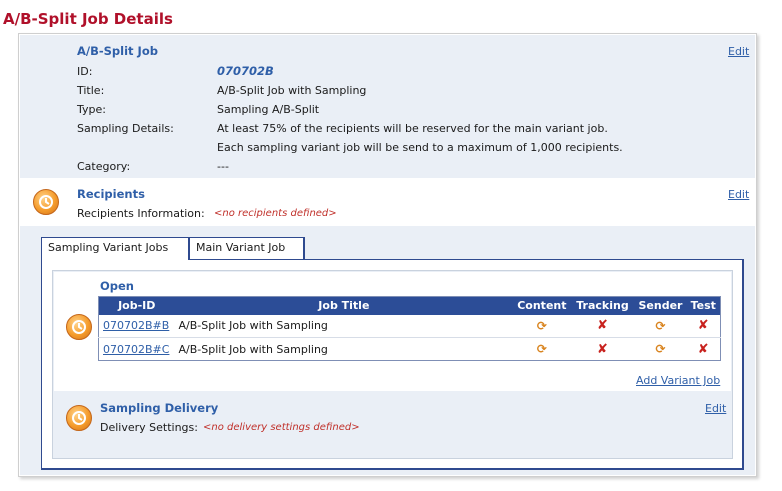 The width and height of the screenshot is (782, 491). Describe the element at coordinates (117, 51) in the screenshot. I see `job-section-title: A/B-Split Job` at that location.